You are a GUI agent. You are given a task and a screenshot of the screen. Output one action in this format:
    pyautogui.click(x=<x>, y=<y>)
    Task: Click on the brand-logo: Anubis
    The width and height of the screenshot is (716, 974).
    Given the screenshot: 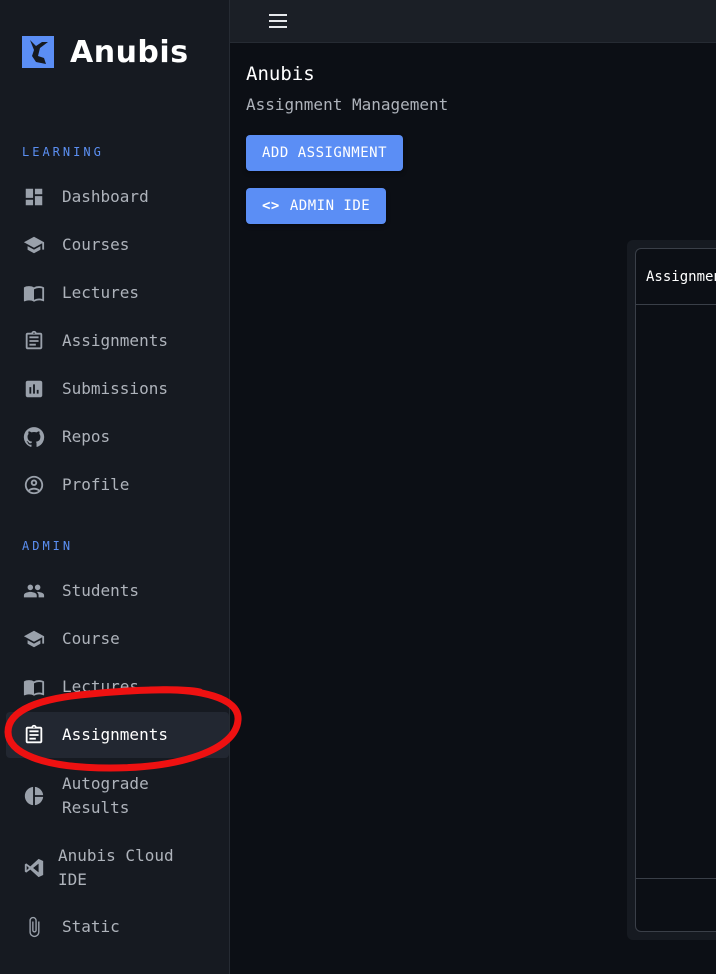 What is the action you would take?
    pyautogui.click(x=105, y=52)
    